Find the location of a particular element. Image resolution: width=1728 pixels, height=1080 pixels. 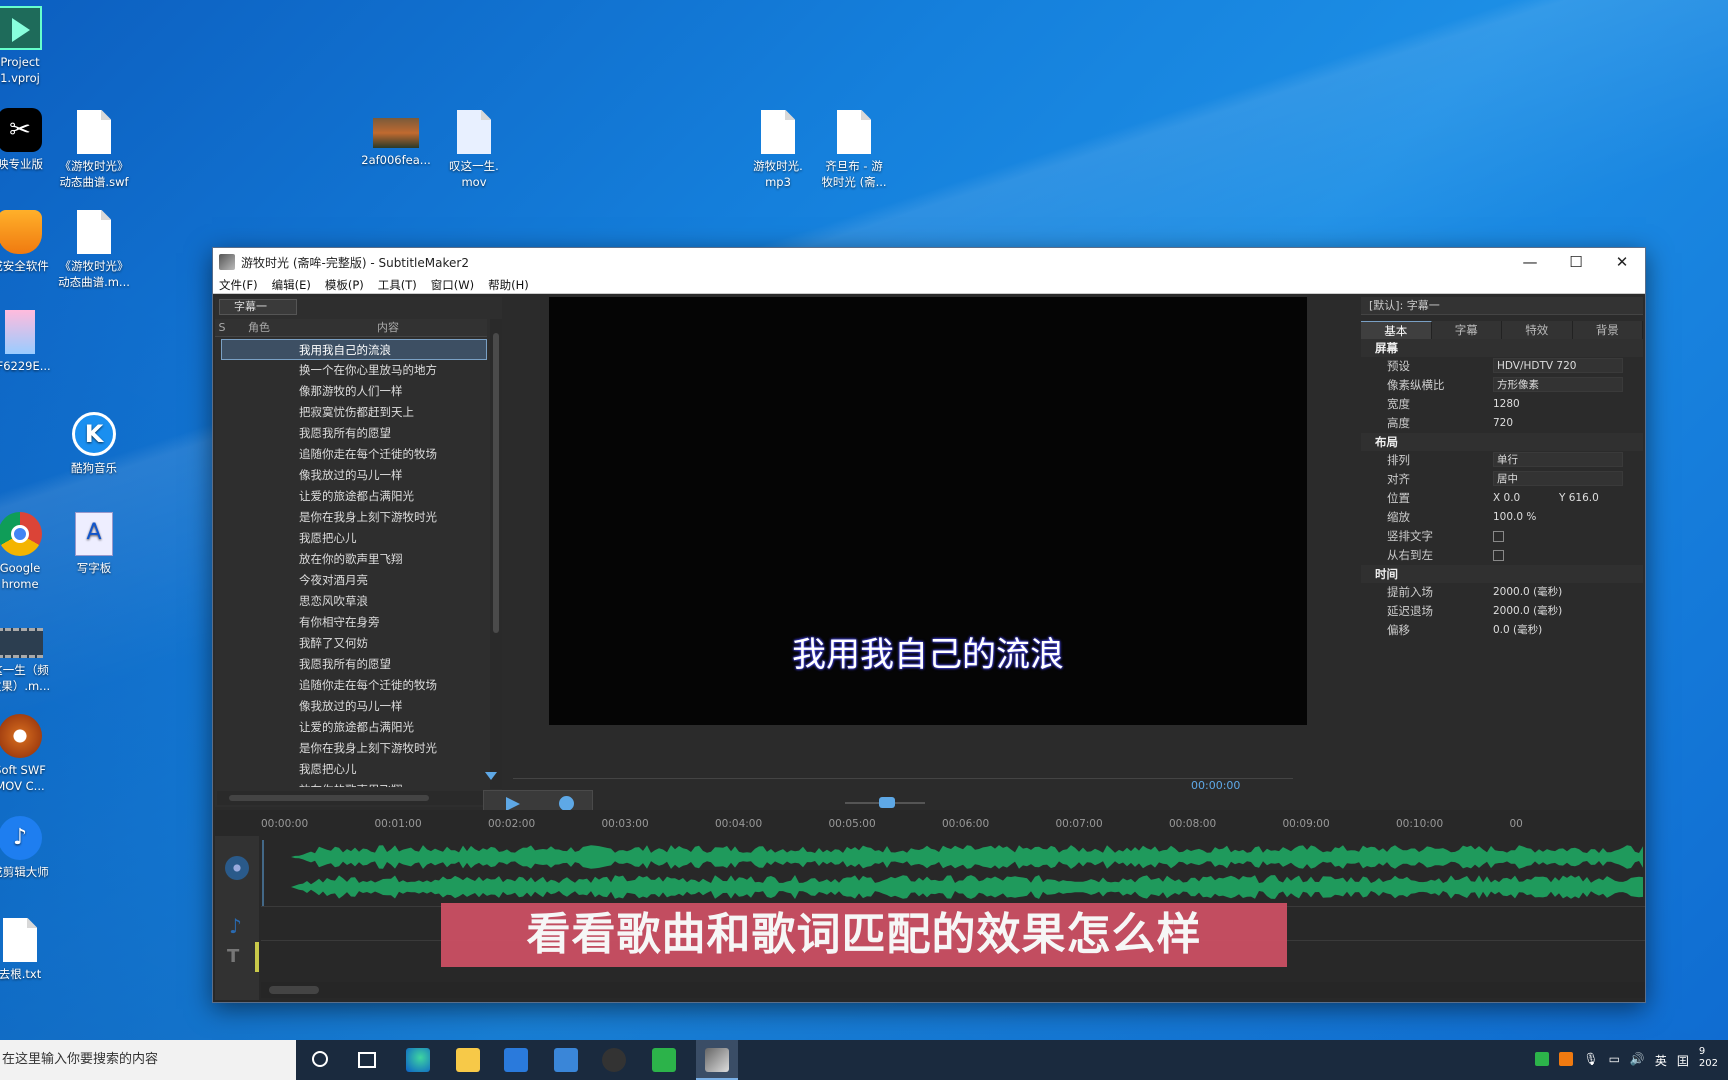

maximize-button: ☐ is located at coordinates (1576, 262).